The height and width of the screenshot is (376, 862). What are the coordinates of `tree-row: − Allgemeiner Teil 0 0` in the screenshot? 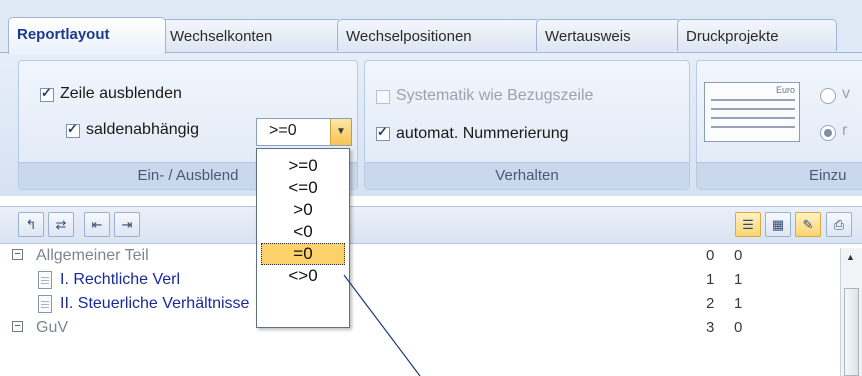 It's located at (430, 257).